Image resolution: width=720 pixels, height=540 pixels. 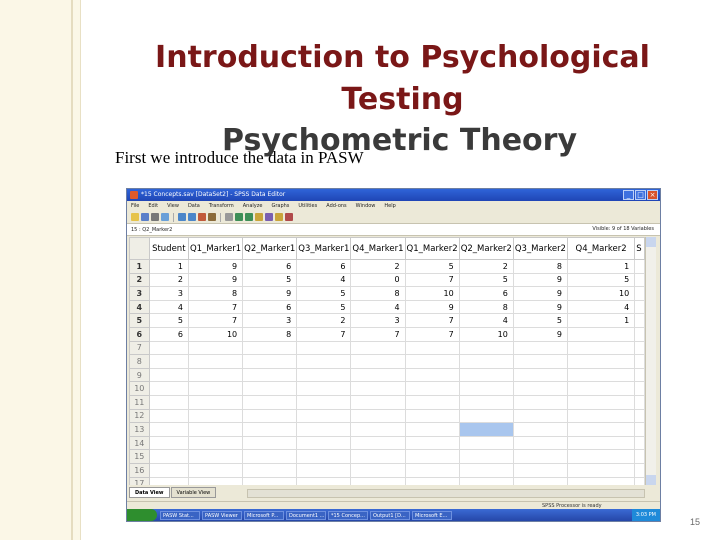 I want to click on minimize-button: _, so click(x=628, y=195).